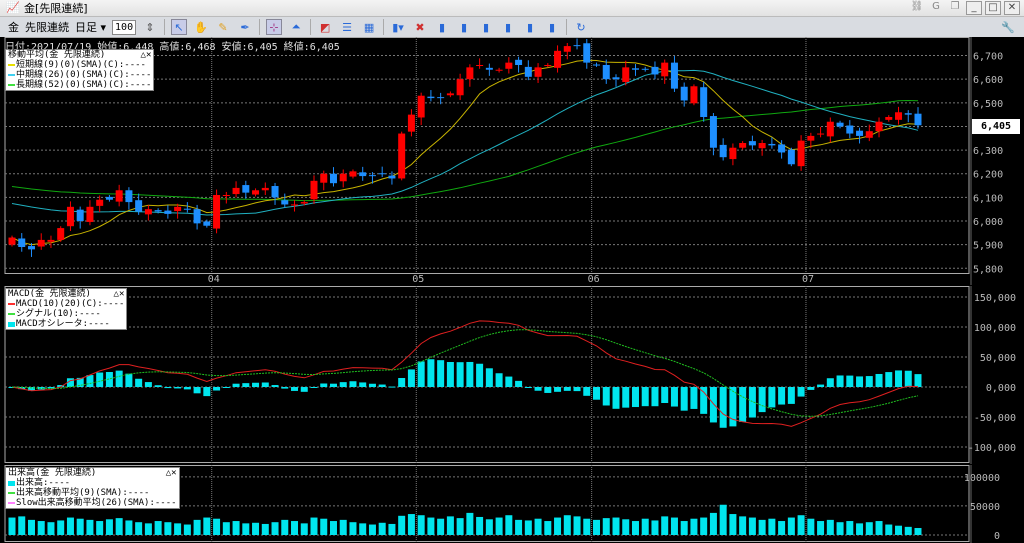  Describe the element at coordinates (486, 27) in the screenshot. I see `indicator-3-icon: ▮` at that location.